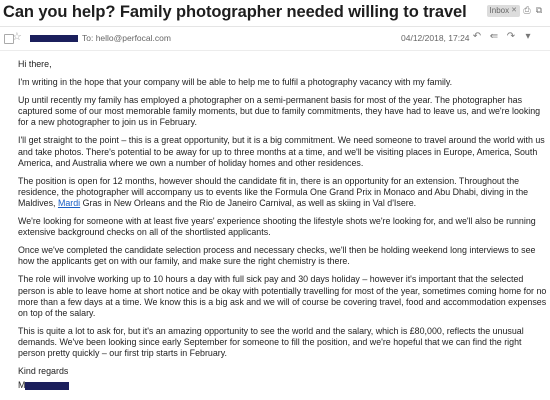 The height and width of the screenshot is (400, 550). What do you see at coordinates (284, 385) in the screenshot?
I see `signature: M` at bounding box center [284, 385].